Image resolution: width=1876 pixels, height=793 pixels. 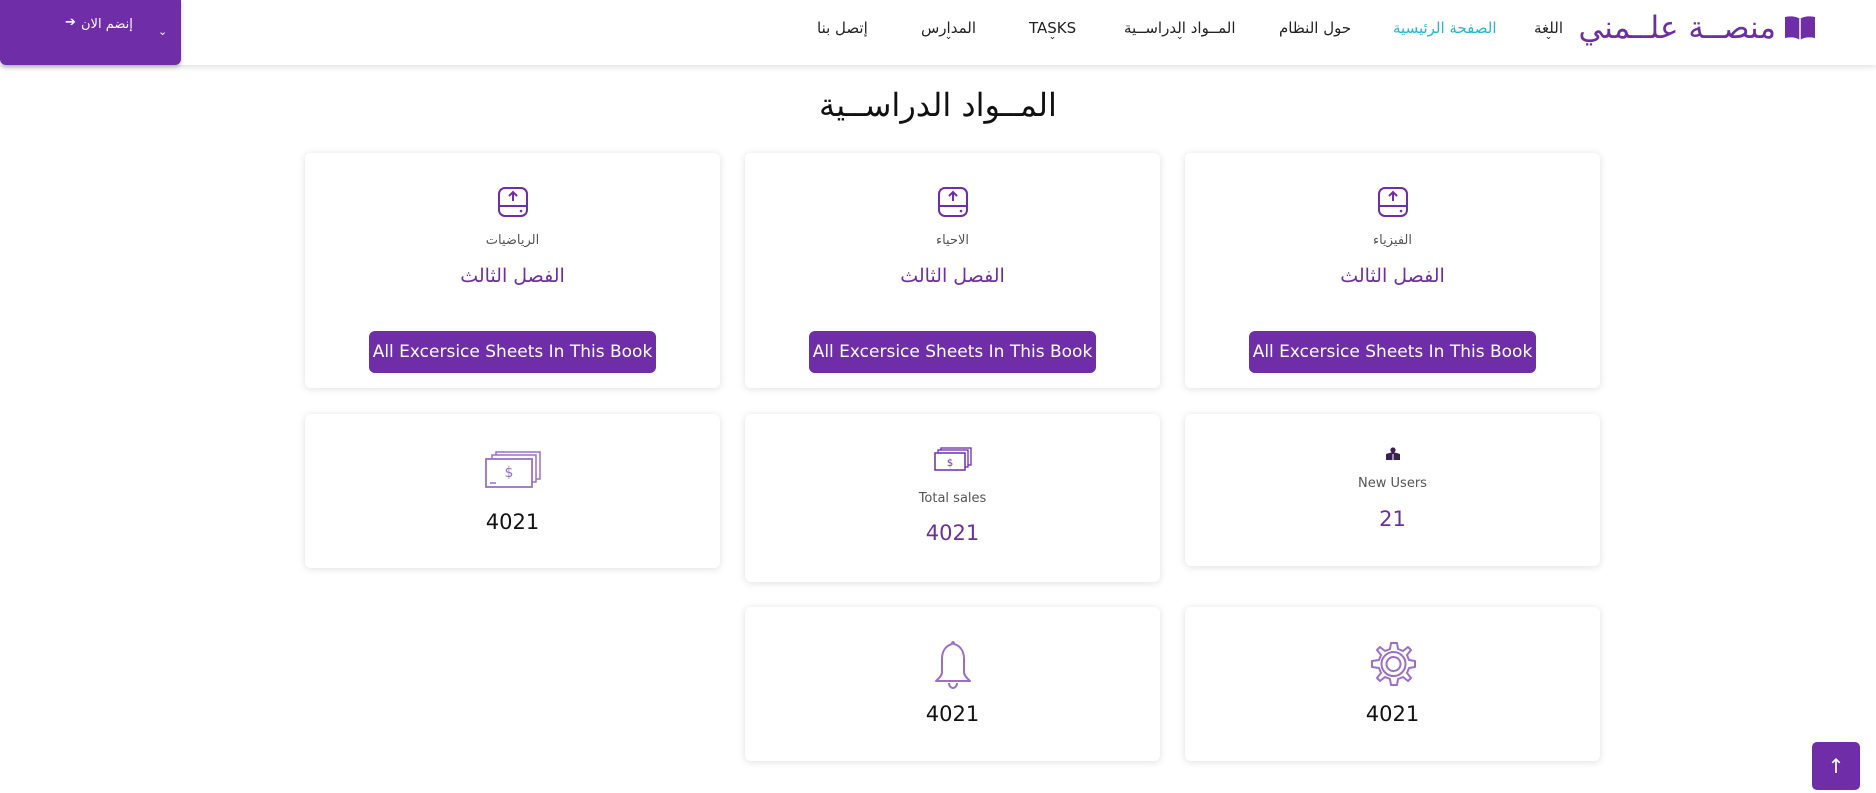 I want to click on stat-value: 21, so click(x=1392, y=519).